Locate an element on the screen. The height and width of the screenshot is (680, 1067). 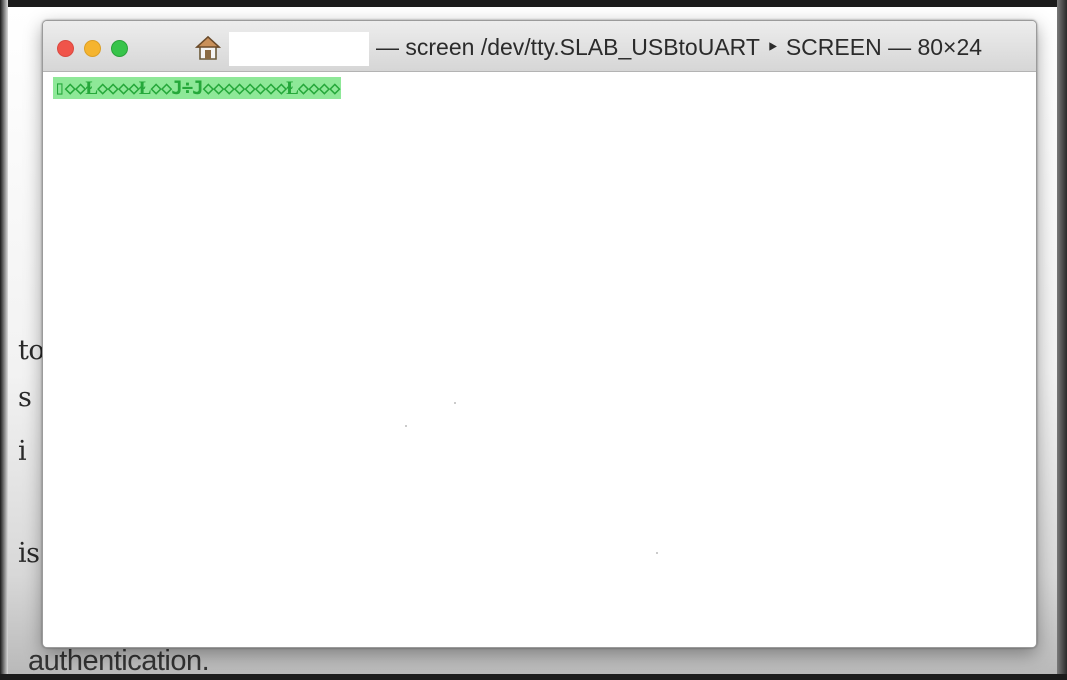
photo-frame-bottom is located at coordinates (533, 677).